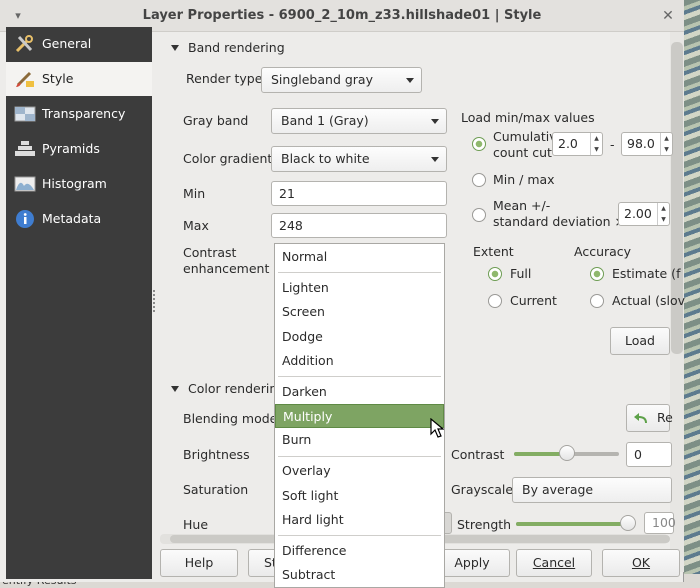 The width and height of the screenshot is (700, 588). What do you see at coordinates (612, 144) in the screenshot?
I see `range-dash: -` at bounding box center [612, 144].